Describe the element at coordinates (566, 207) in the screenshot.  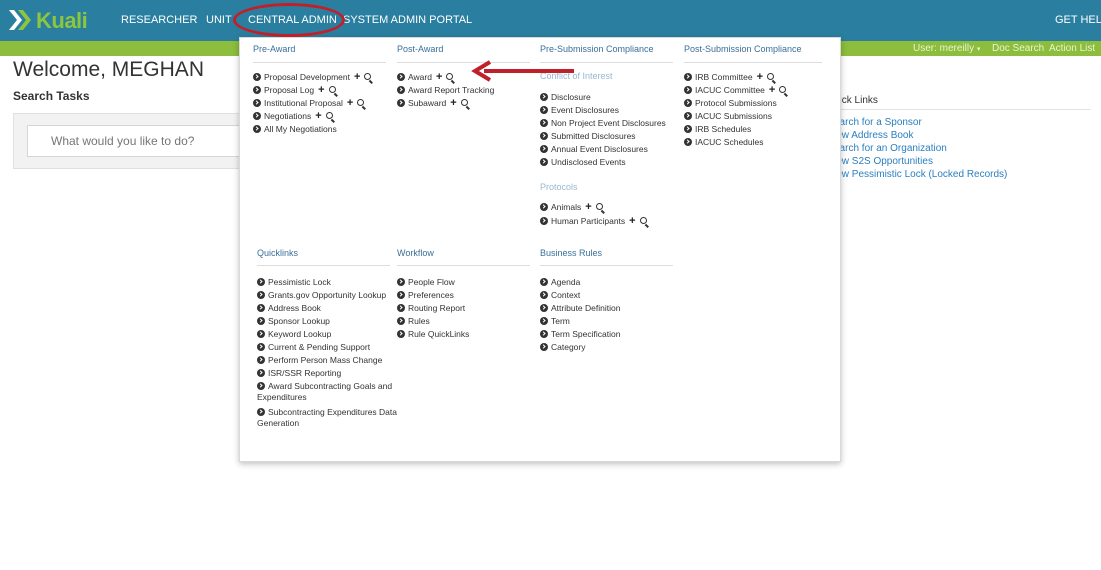
I see `menu-item-label: Animals` at that location.